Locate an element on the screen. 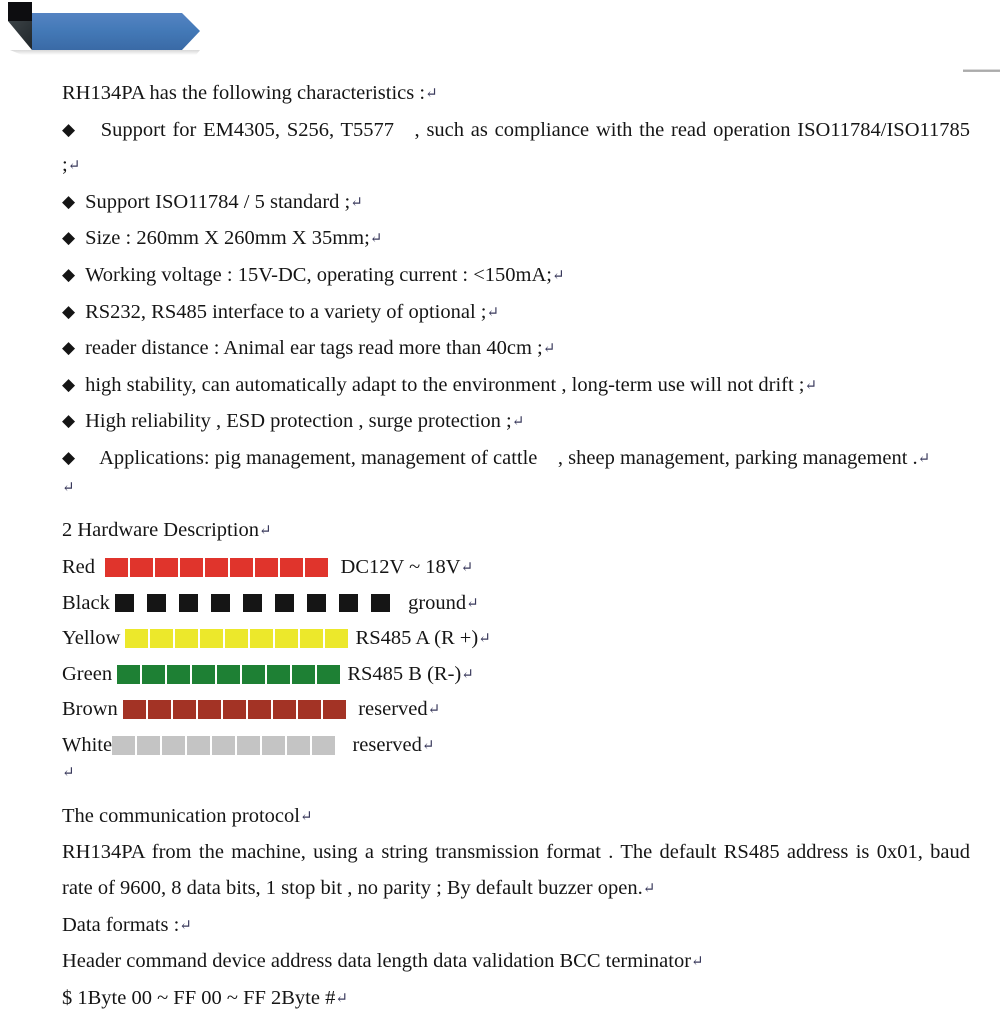 The image size is (1000, 1017). wire-row: Yellow RS485 A (R +) ↵ is located at coordinates (516, 639).